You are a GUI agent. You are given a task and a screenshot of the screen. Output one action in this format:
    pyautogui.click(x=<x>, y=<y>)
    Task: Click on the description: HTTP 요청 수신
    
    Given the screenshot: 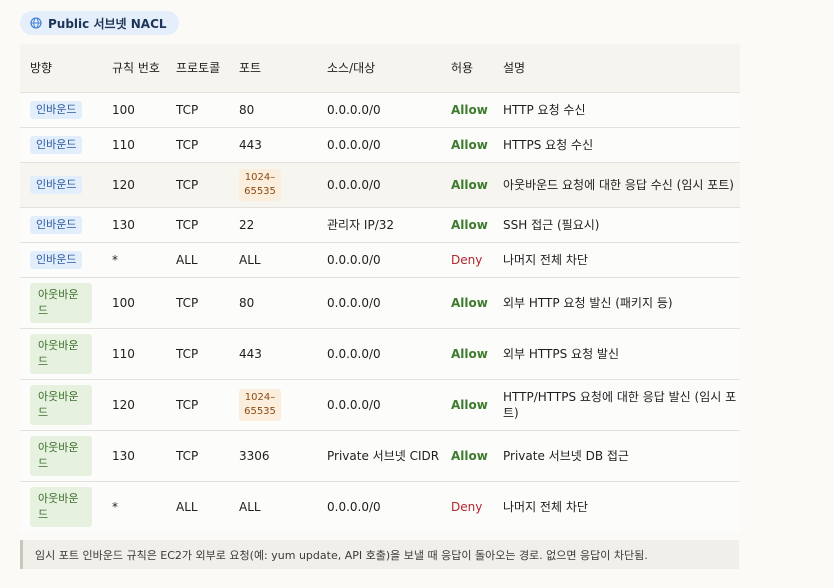 What is the action you would take?
    pyautogui.click(x=616, y=110)
    